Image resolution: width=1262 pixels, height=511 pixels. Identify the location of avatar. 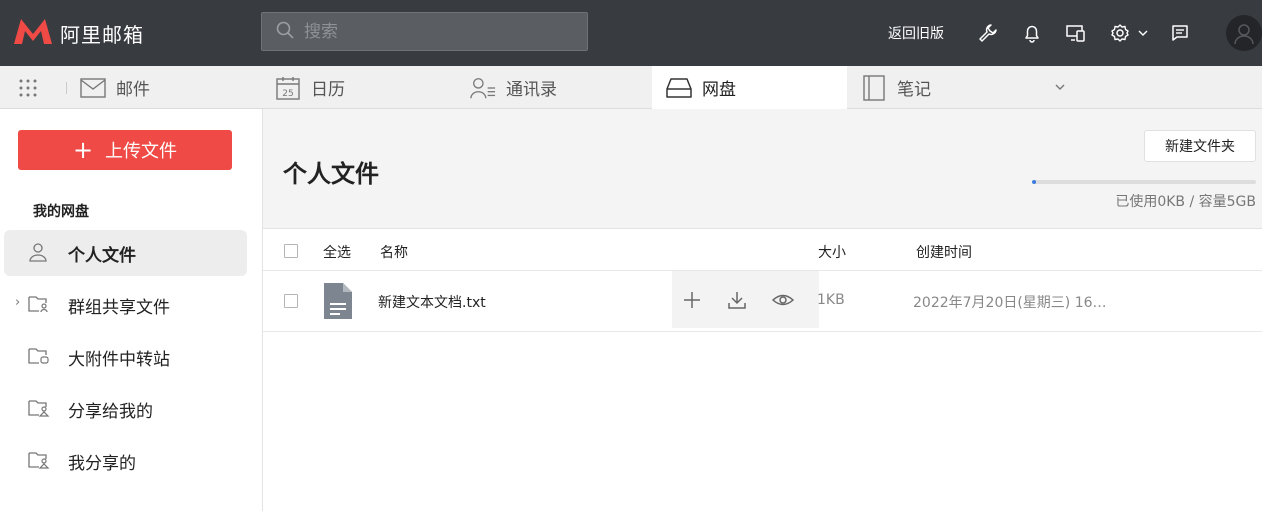
(1244, 33).